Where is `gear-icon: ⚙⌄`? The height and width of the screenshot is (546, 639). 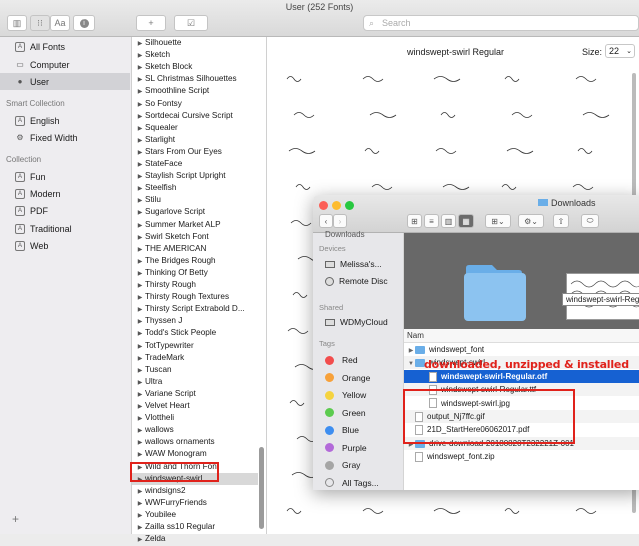 gear-icon: ⚙⌄ is located at coordinates (531, 221).